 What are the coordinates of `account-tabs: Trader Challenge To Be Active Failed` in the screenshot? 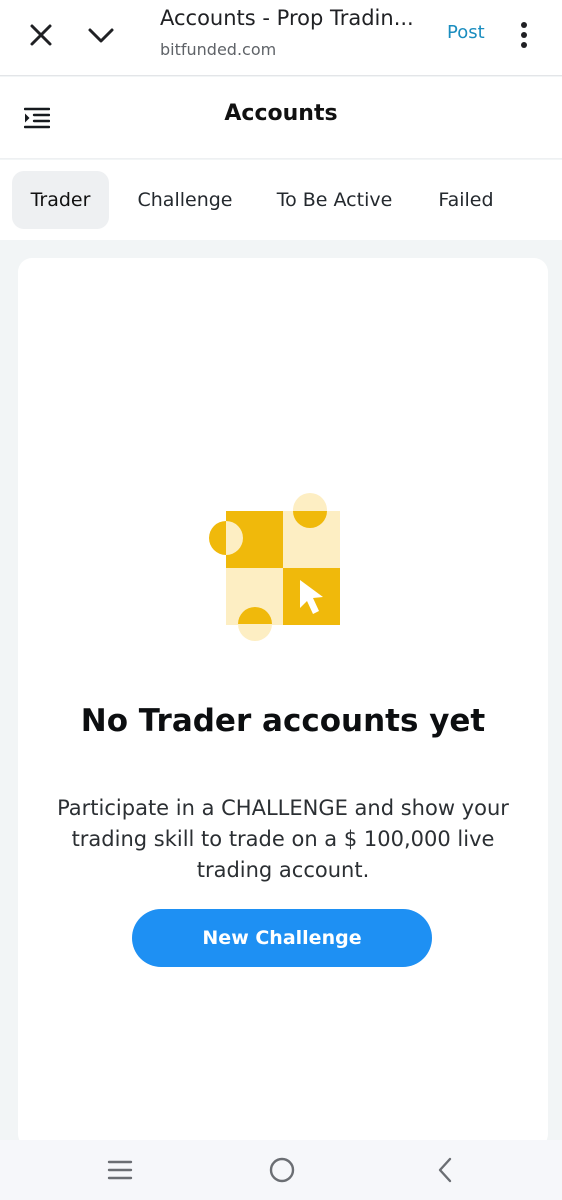 It's located at (281, 200).